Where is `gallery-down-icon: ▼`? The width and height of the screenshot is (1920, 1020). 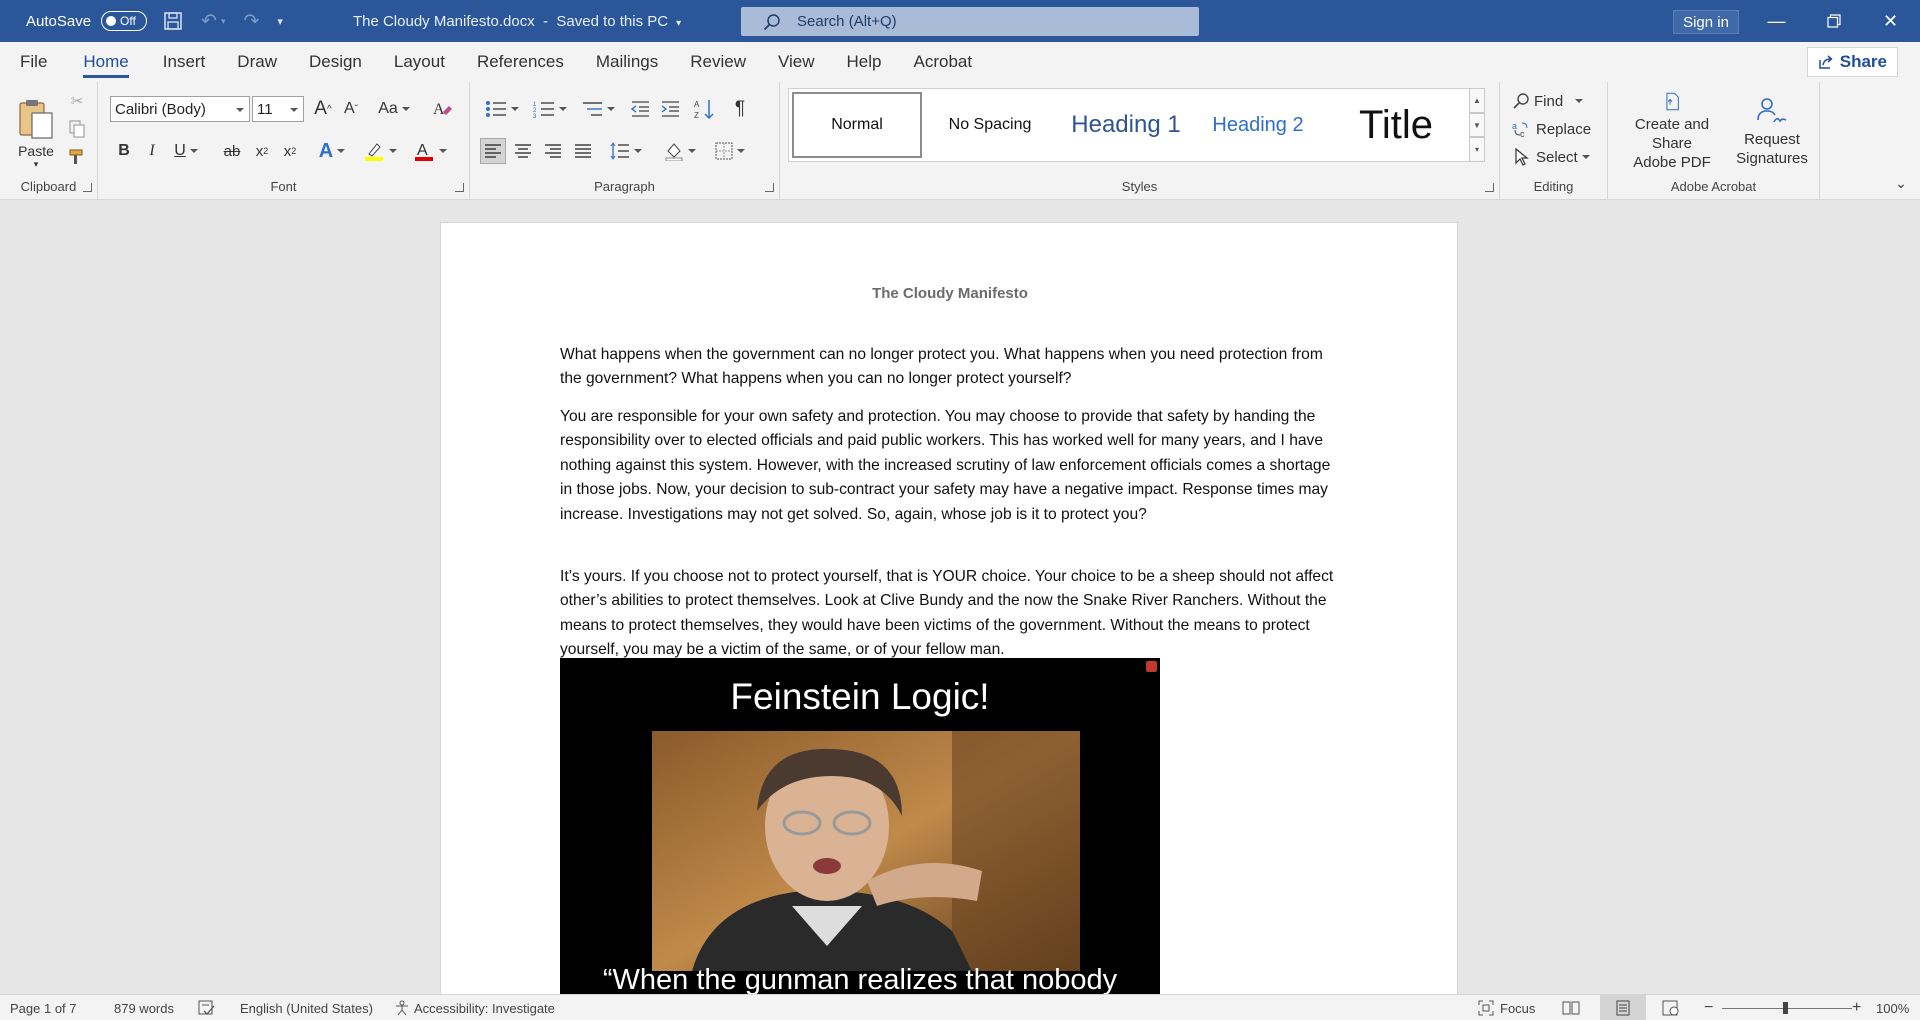 gallery-down-icon: ▼ is located at coordinates (1477, 125).